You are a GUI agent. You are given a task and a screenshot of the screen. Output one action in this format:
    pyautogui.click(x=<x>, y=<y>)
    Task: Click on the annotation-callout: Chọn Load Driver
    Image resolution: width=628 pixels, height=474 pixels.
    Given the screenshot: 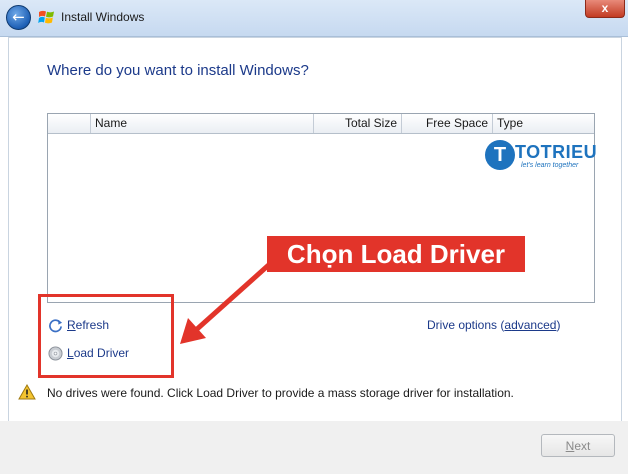 What is the action you would take?
    pyautogui.click(x=396, y=254)
    